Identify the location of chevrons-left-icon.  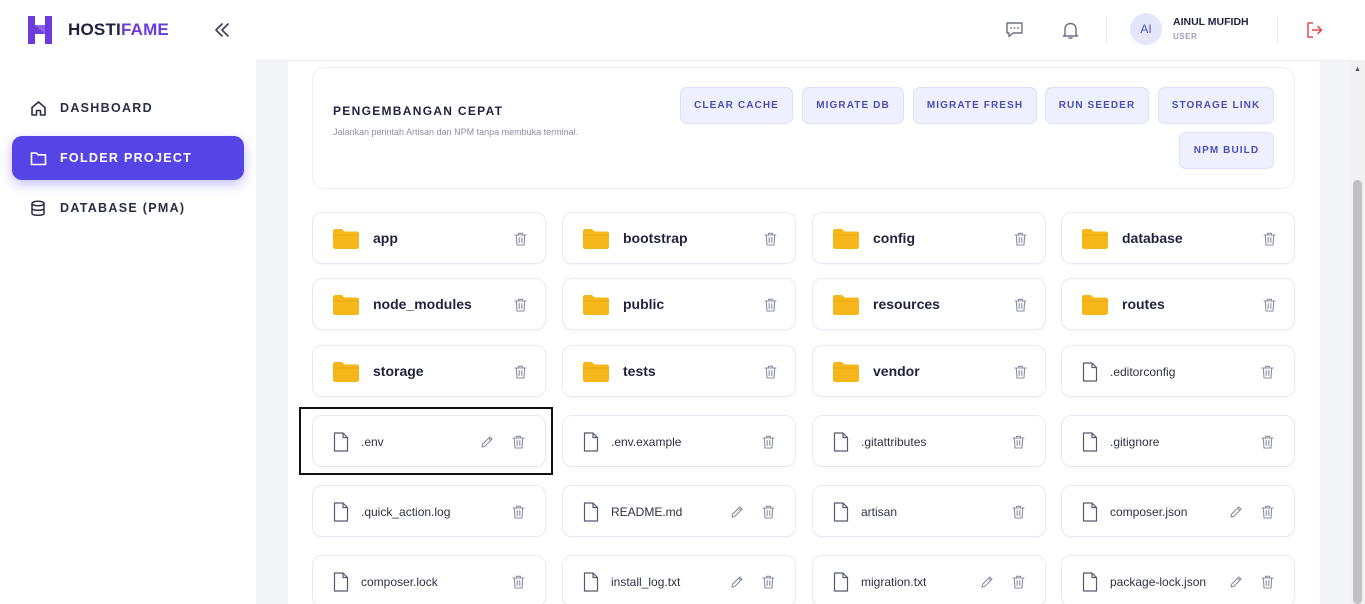
(222, 30).